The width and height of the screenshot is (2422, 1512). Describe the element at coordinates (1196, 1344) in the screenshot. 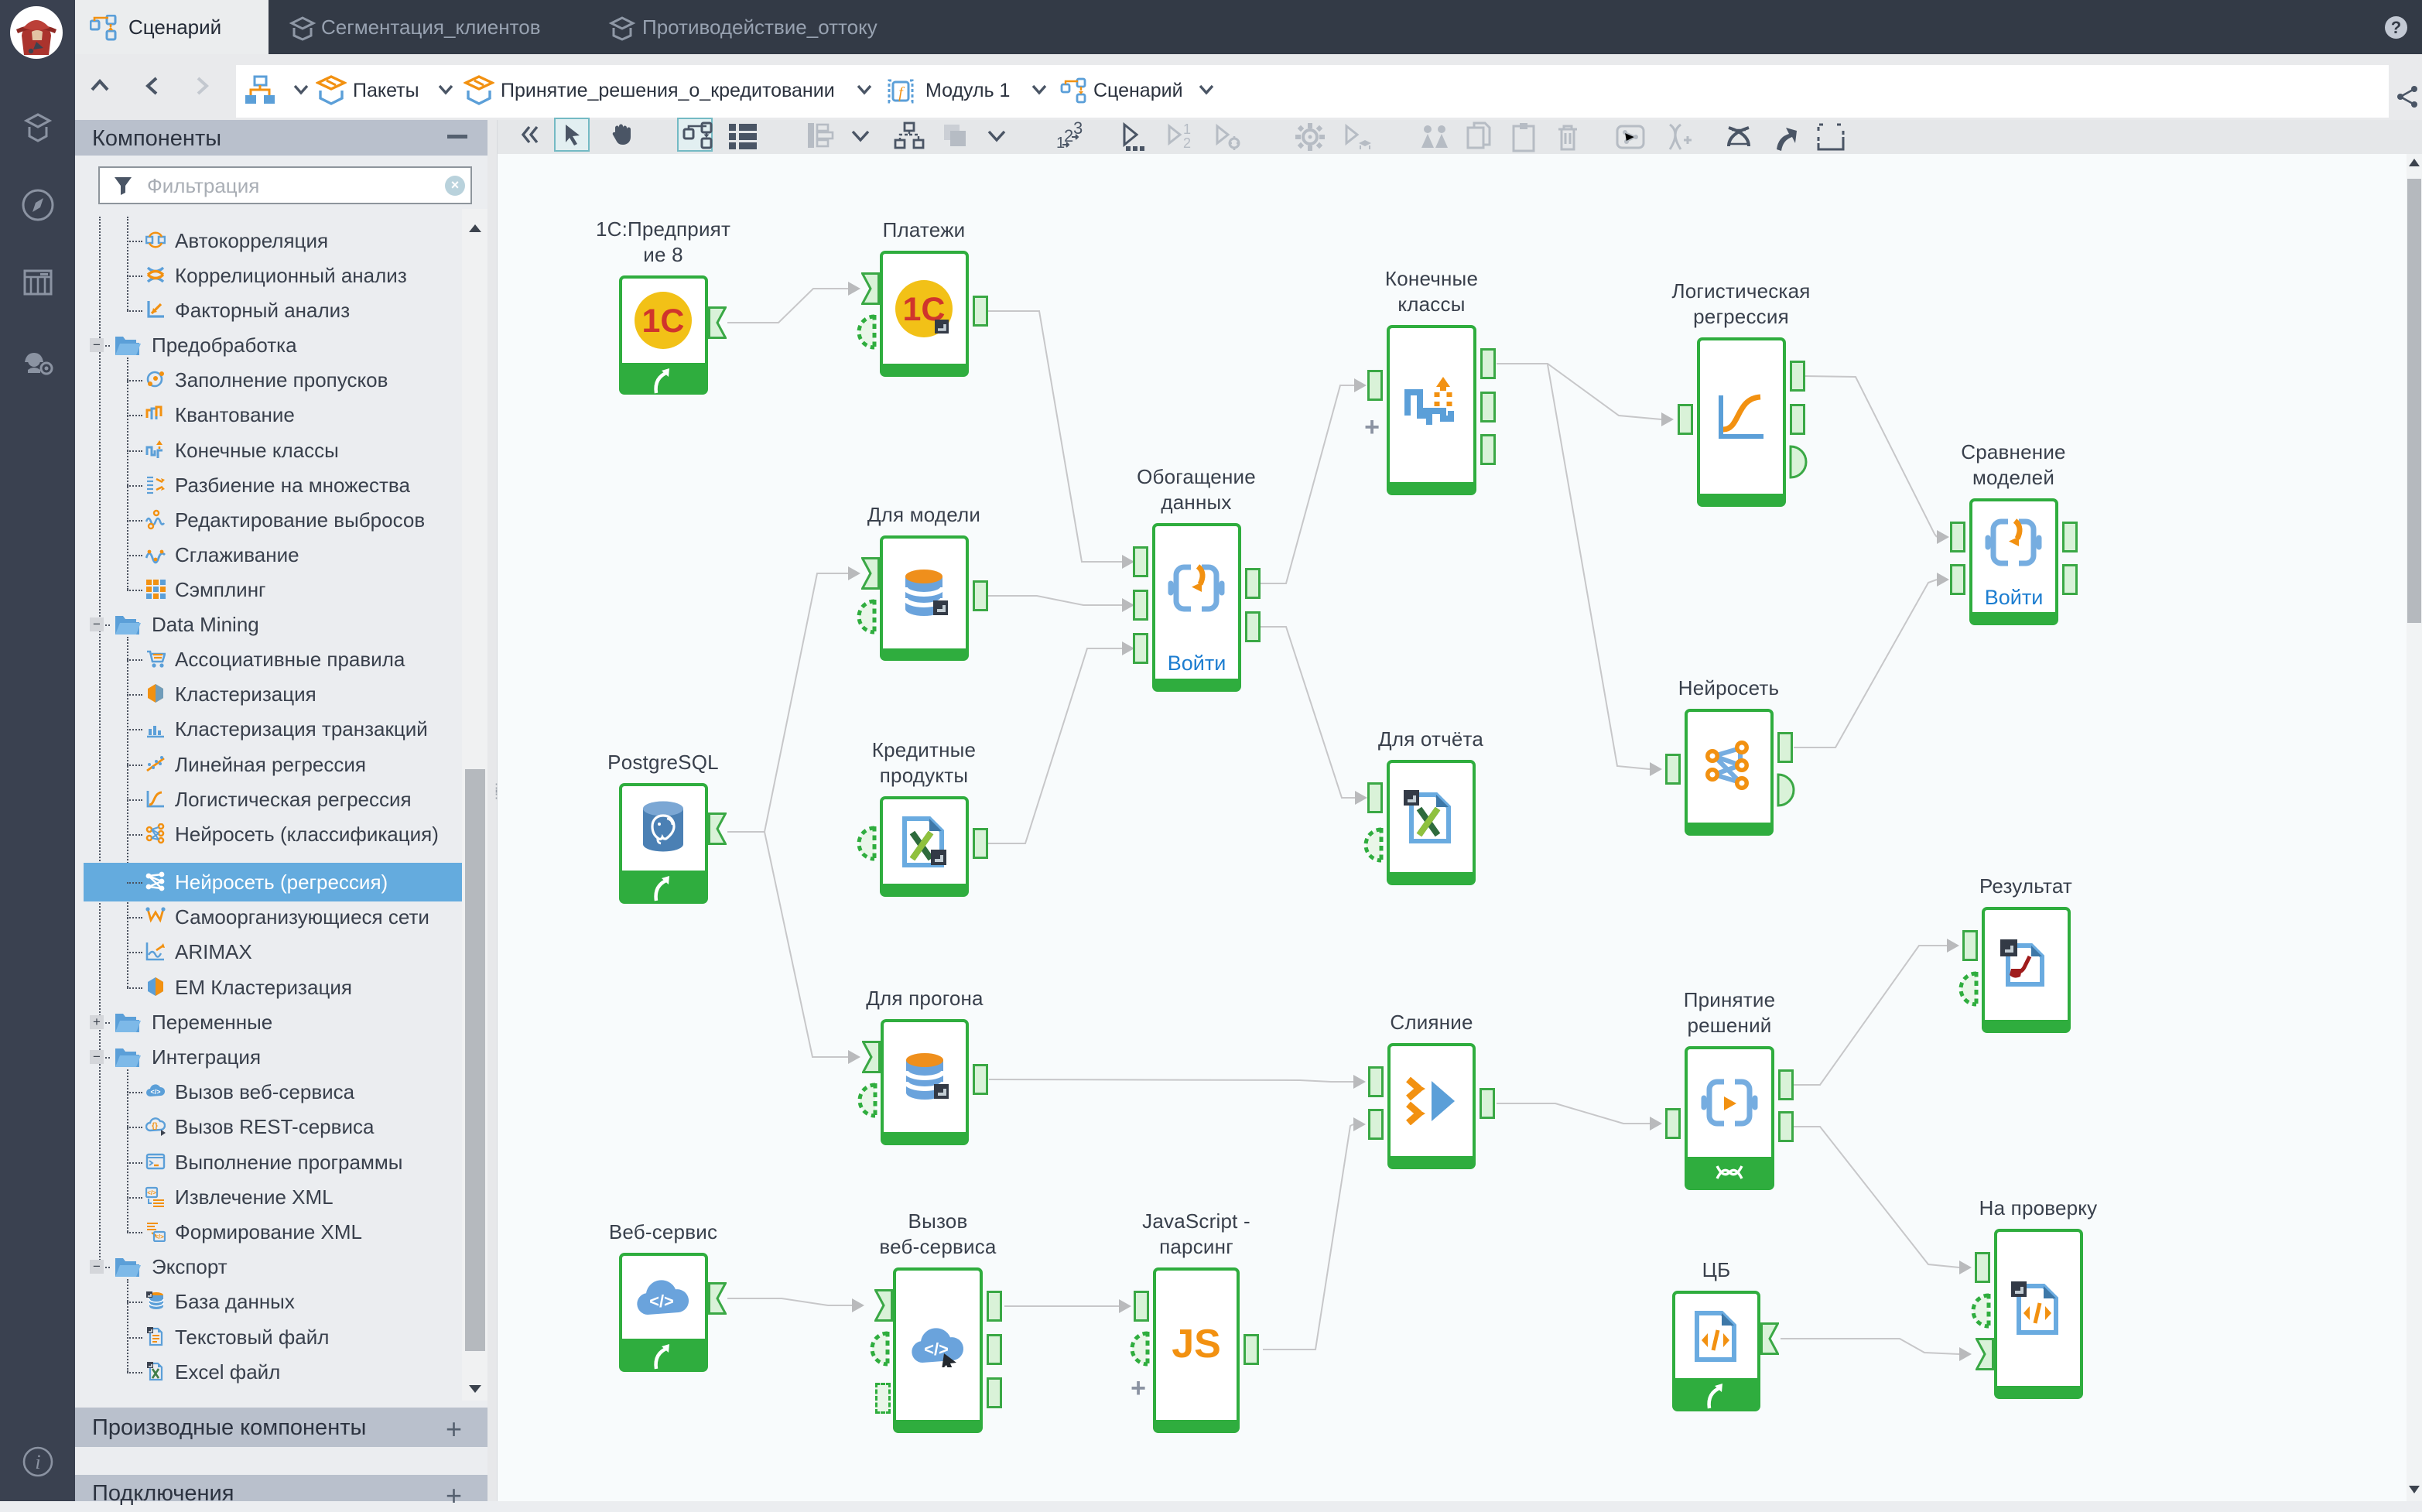

I see `svg-text: JS` at that location.